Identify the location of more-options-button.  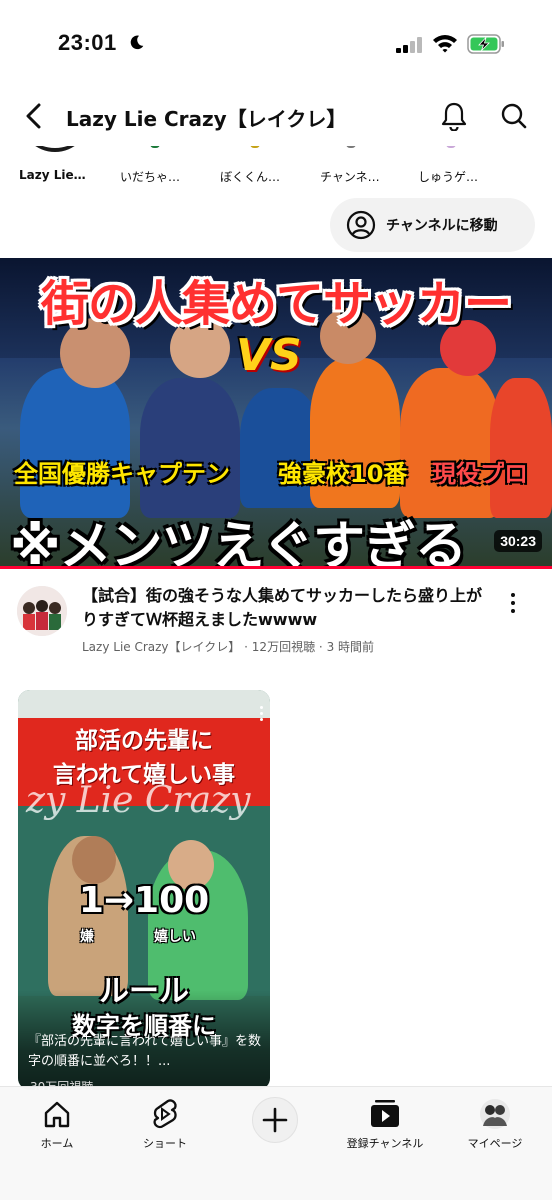
(513, 603).